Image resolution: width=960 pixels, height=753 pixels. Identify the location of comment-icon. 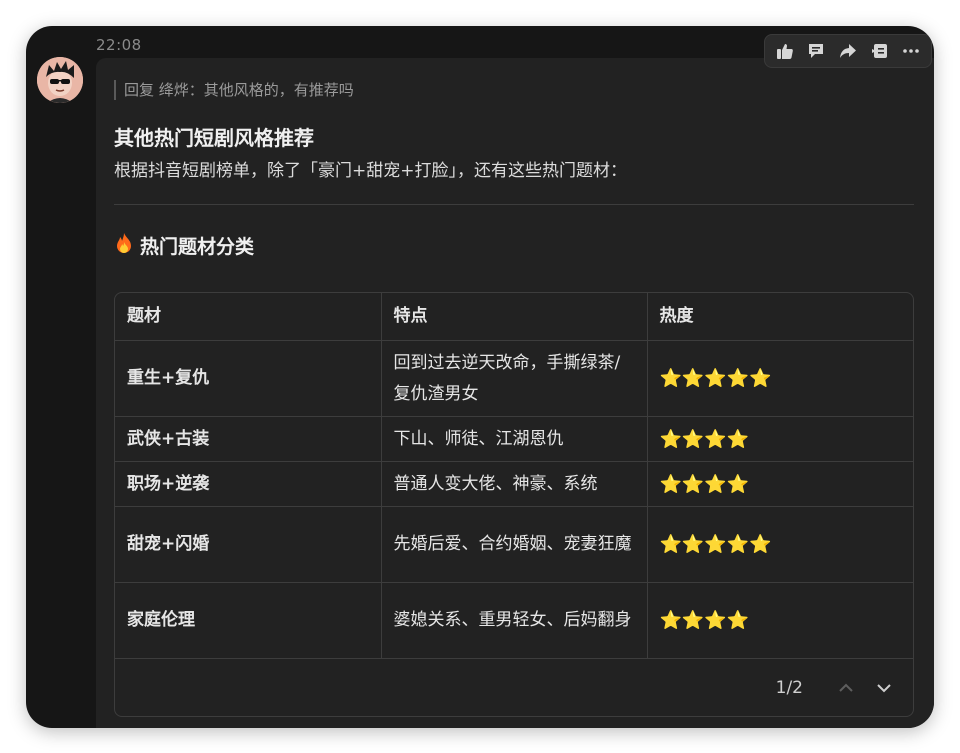
(816, 51).